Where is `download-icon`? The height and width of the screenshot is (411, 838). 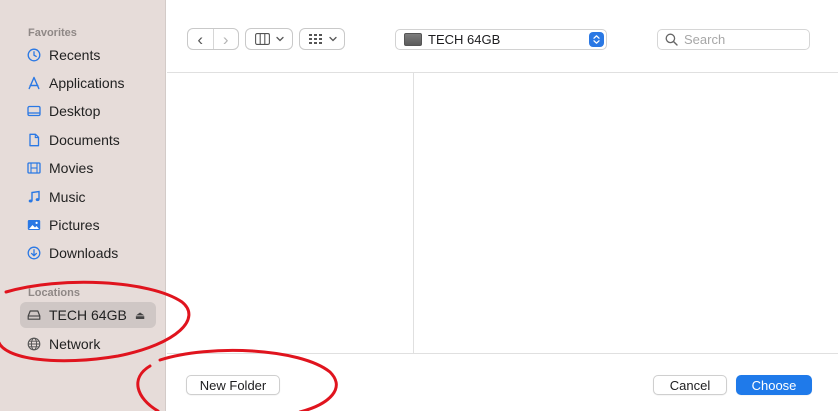
download-icon is located at coordinates (34, 253).